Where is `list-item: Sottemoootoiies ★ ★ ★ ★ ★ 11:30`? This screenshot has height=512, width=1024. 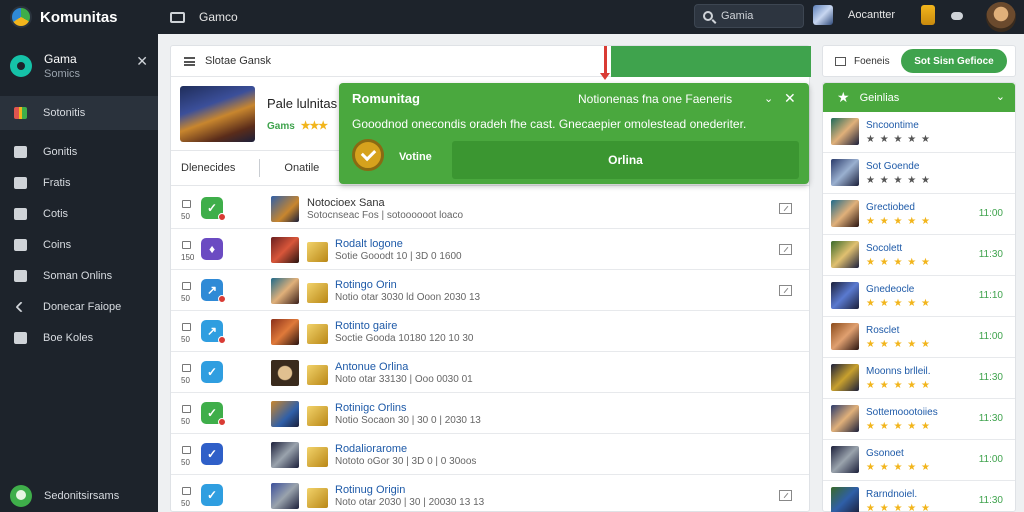 list-item: Sottemoootoiies ★ ★ ★ ★ ★ 11:30 is located at coordinates (919, 419).